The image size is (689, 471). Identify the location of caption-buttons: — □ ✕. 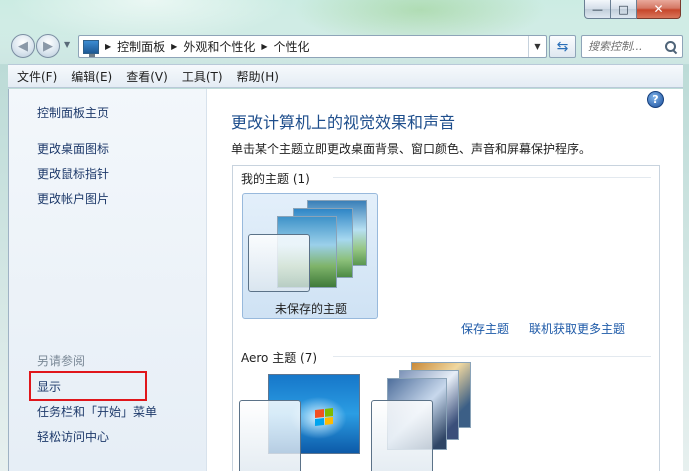
(632, 9).